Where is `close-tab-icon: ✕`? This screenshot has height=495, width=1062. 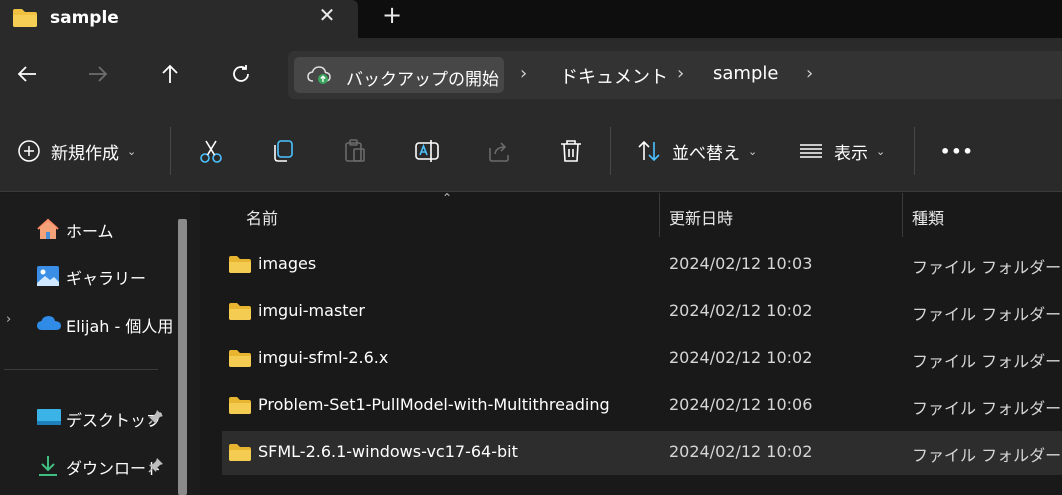
close-tab-icon: ✕ is located at coordinates (327, 15).